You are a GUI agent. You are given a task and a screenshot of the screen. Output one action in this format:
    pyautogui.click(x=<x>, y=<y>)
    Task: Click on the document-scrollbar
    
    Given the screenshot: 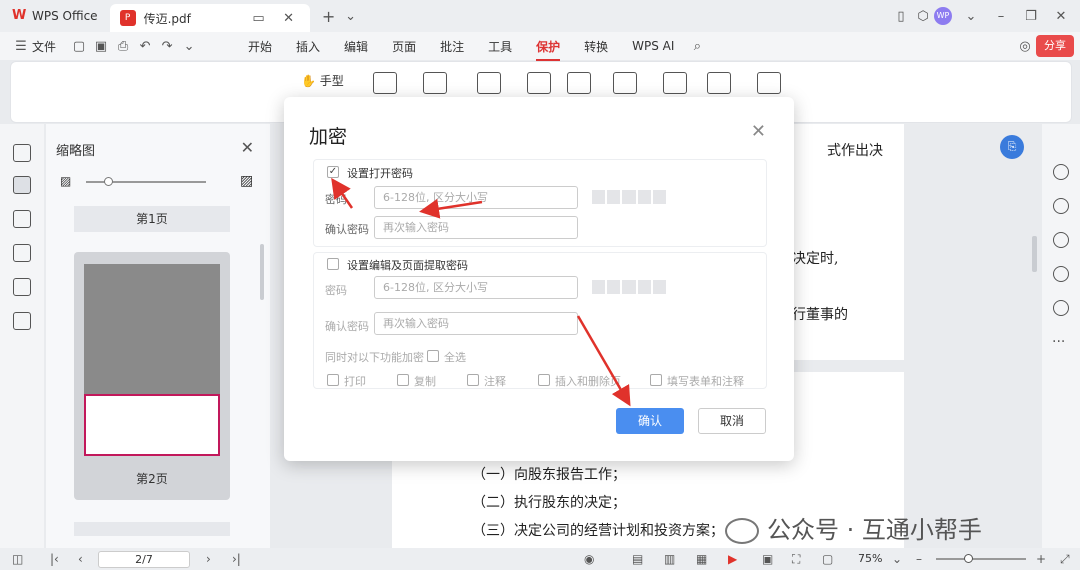 What is the action you would take?
    pyautogui.click(x=1034, y=254)
    